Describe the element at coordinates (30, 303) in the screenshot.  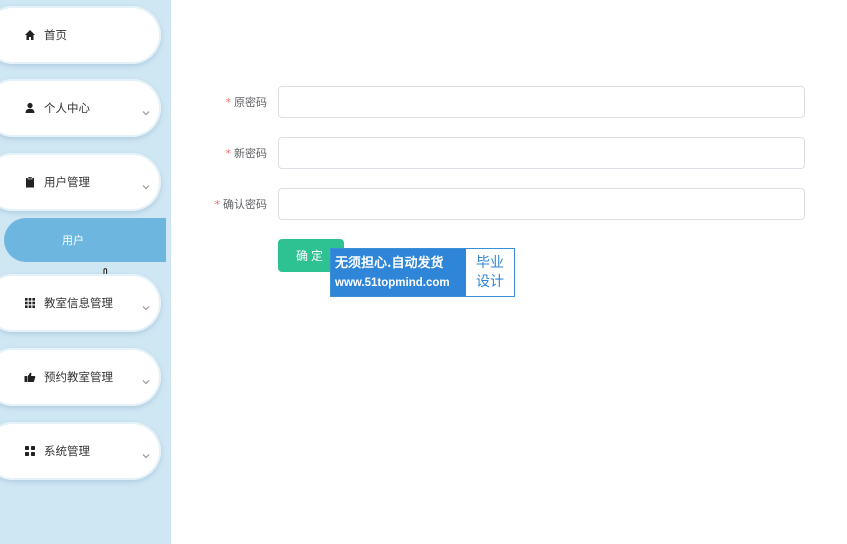
I see `grid-icon` at that location.